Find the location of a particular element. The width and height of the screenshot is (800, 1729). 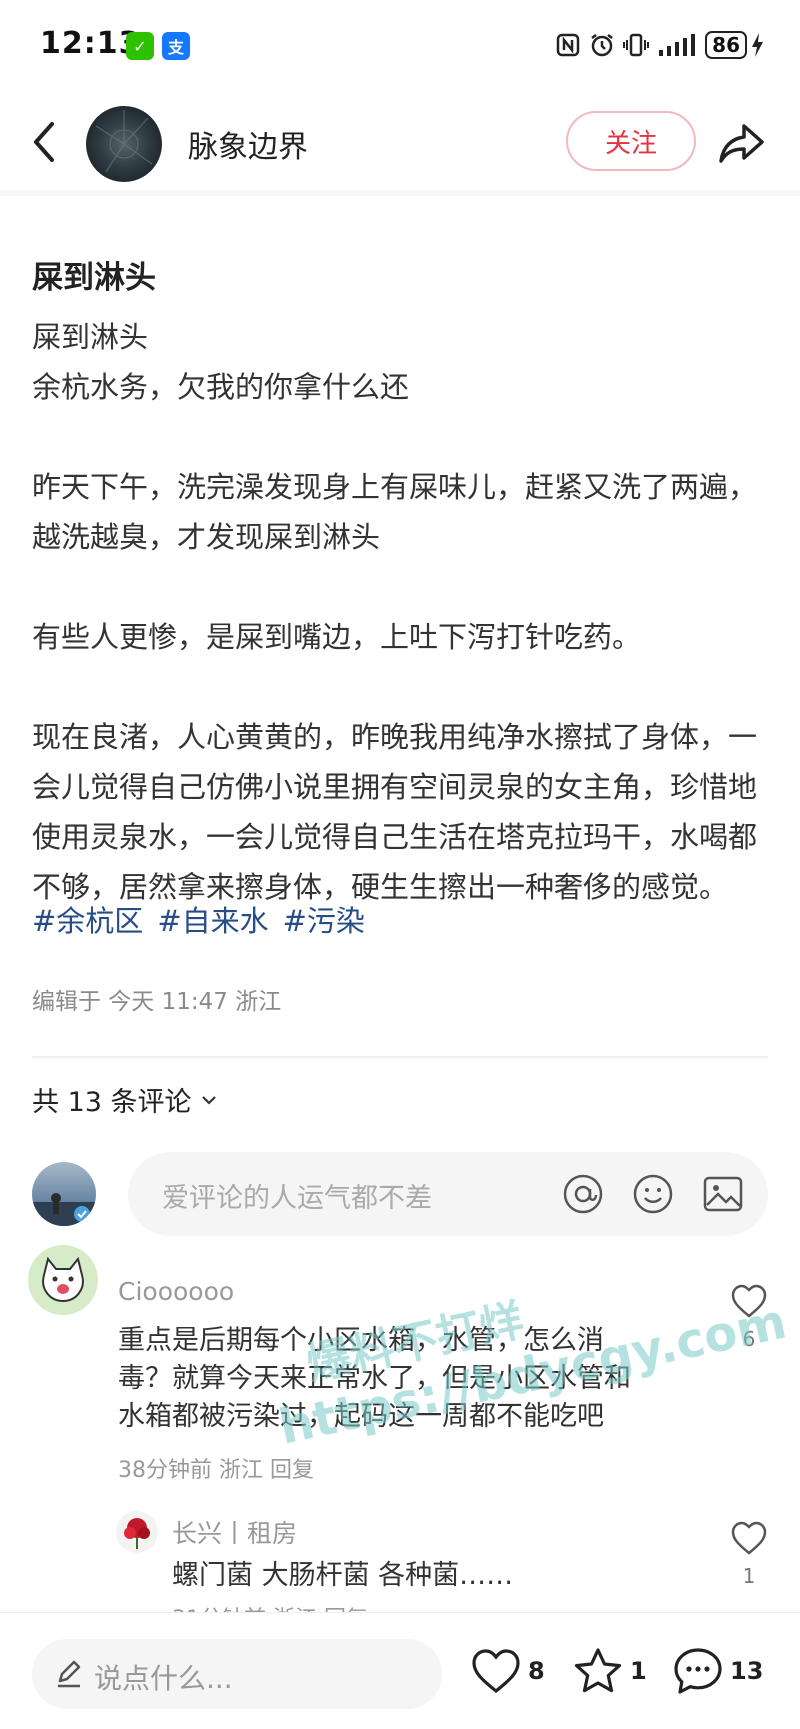

vibrate-icon is located at coordinates (636, 45).